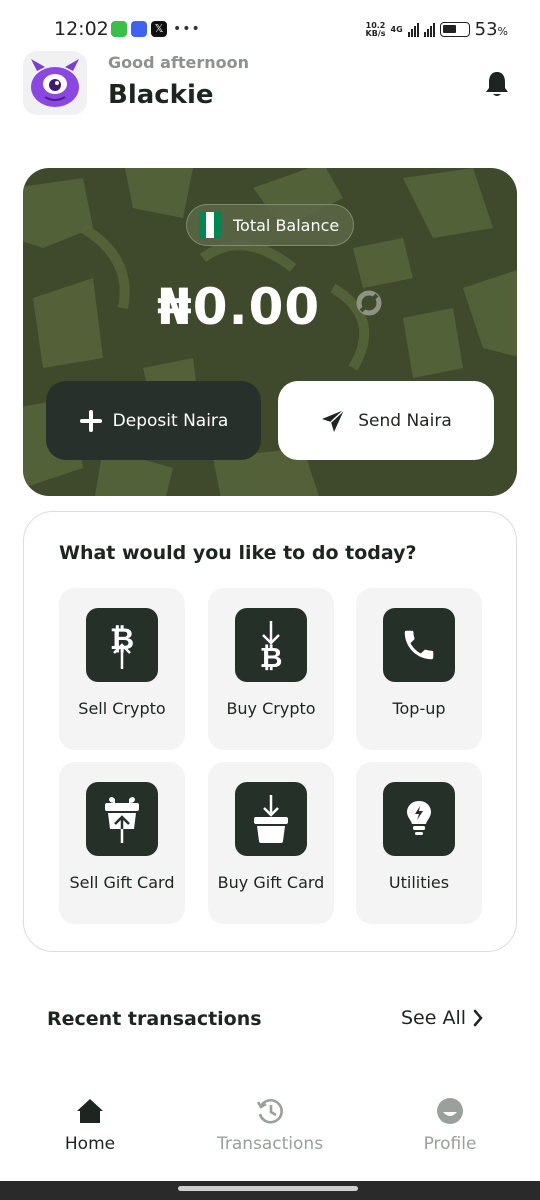  Describe the element at coordinates (419, 882) in the screenshot. I see `utilities-label: Utilities` at that location.